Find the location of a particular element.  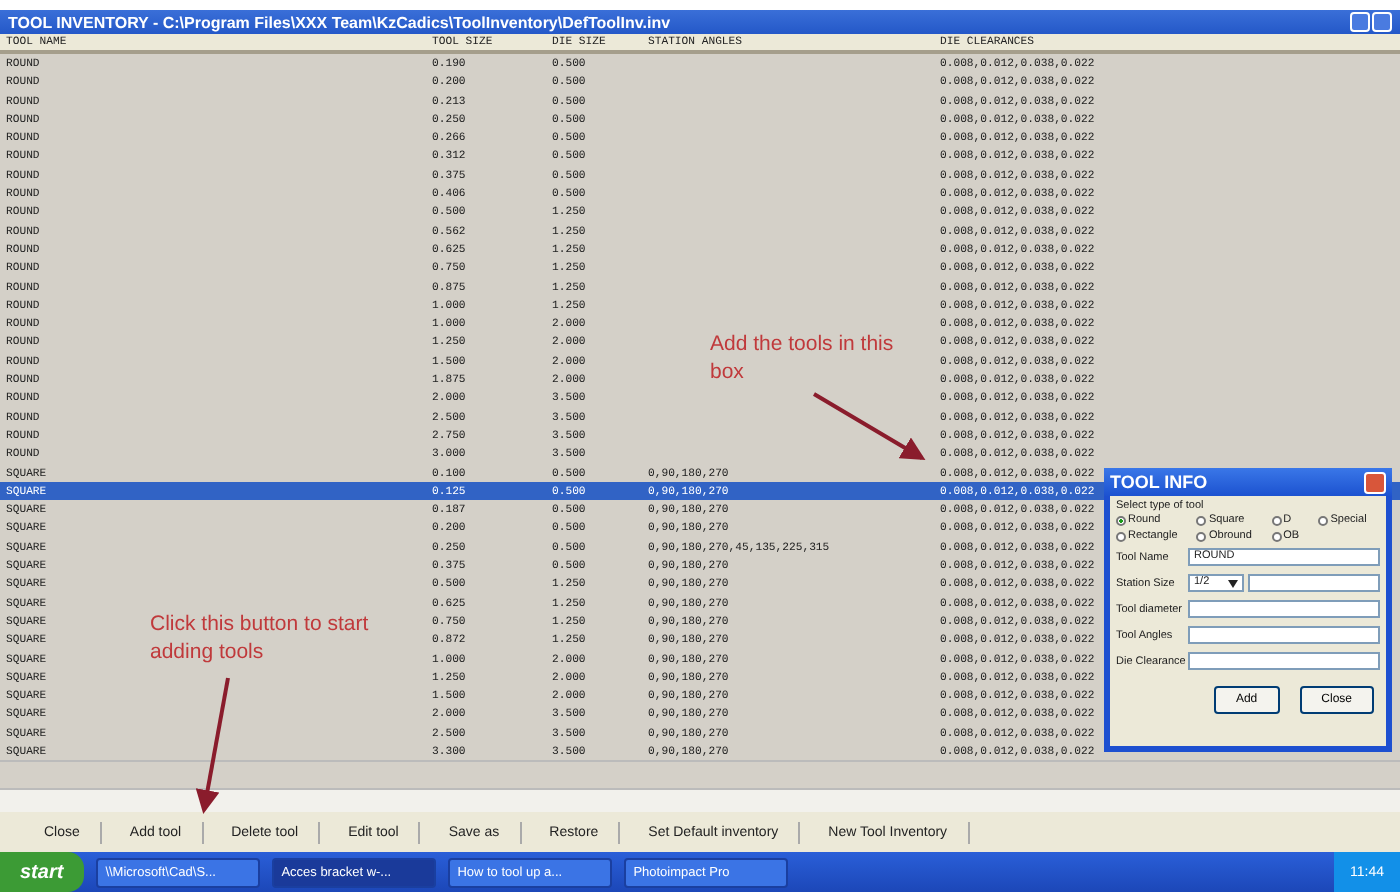

window-title: TOOL INVENTORY - C:\Program Files\XXX Team\KzCadics\ToolInventory\DefToolInv.inv is located at coordinates (339, 22).